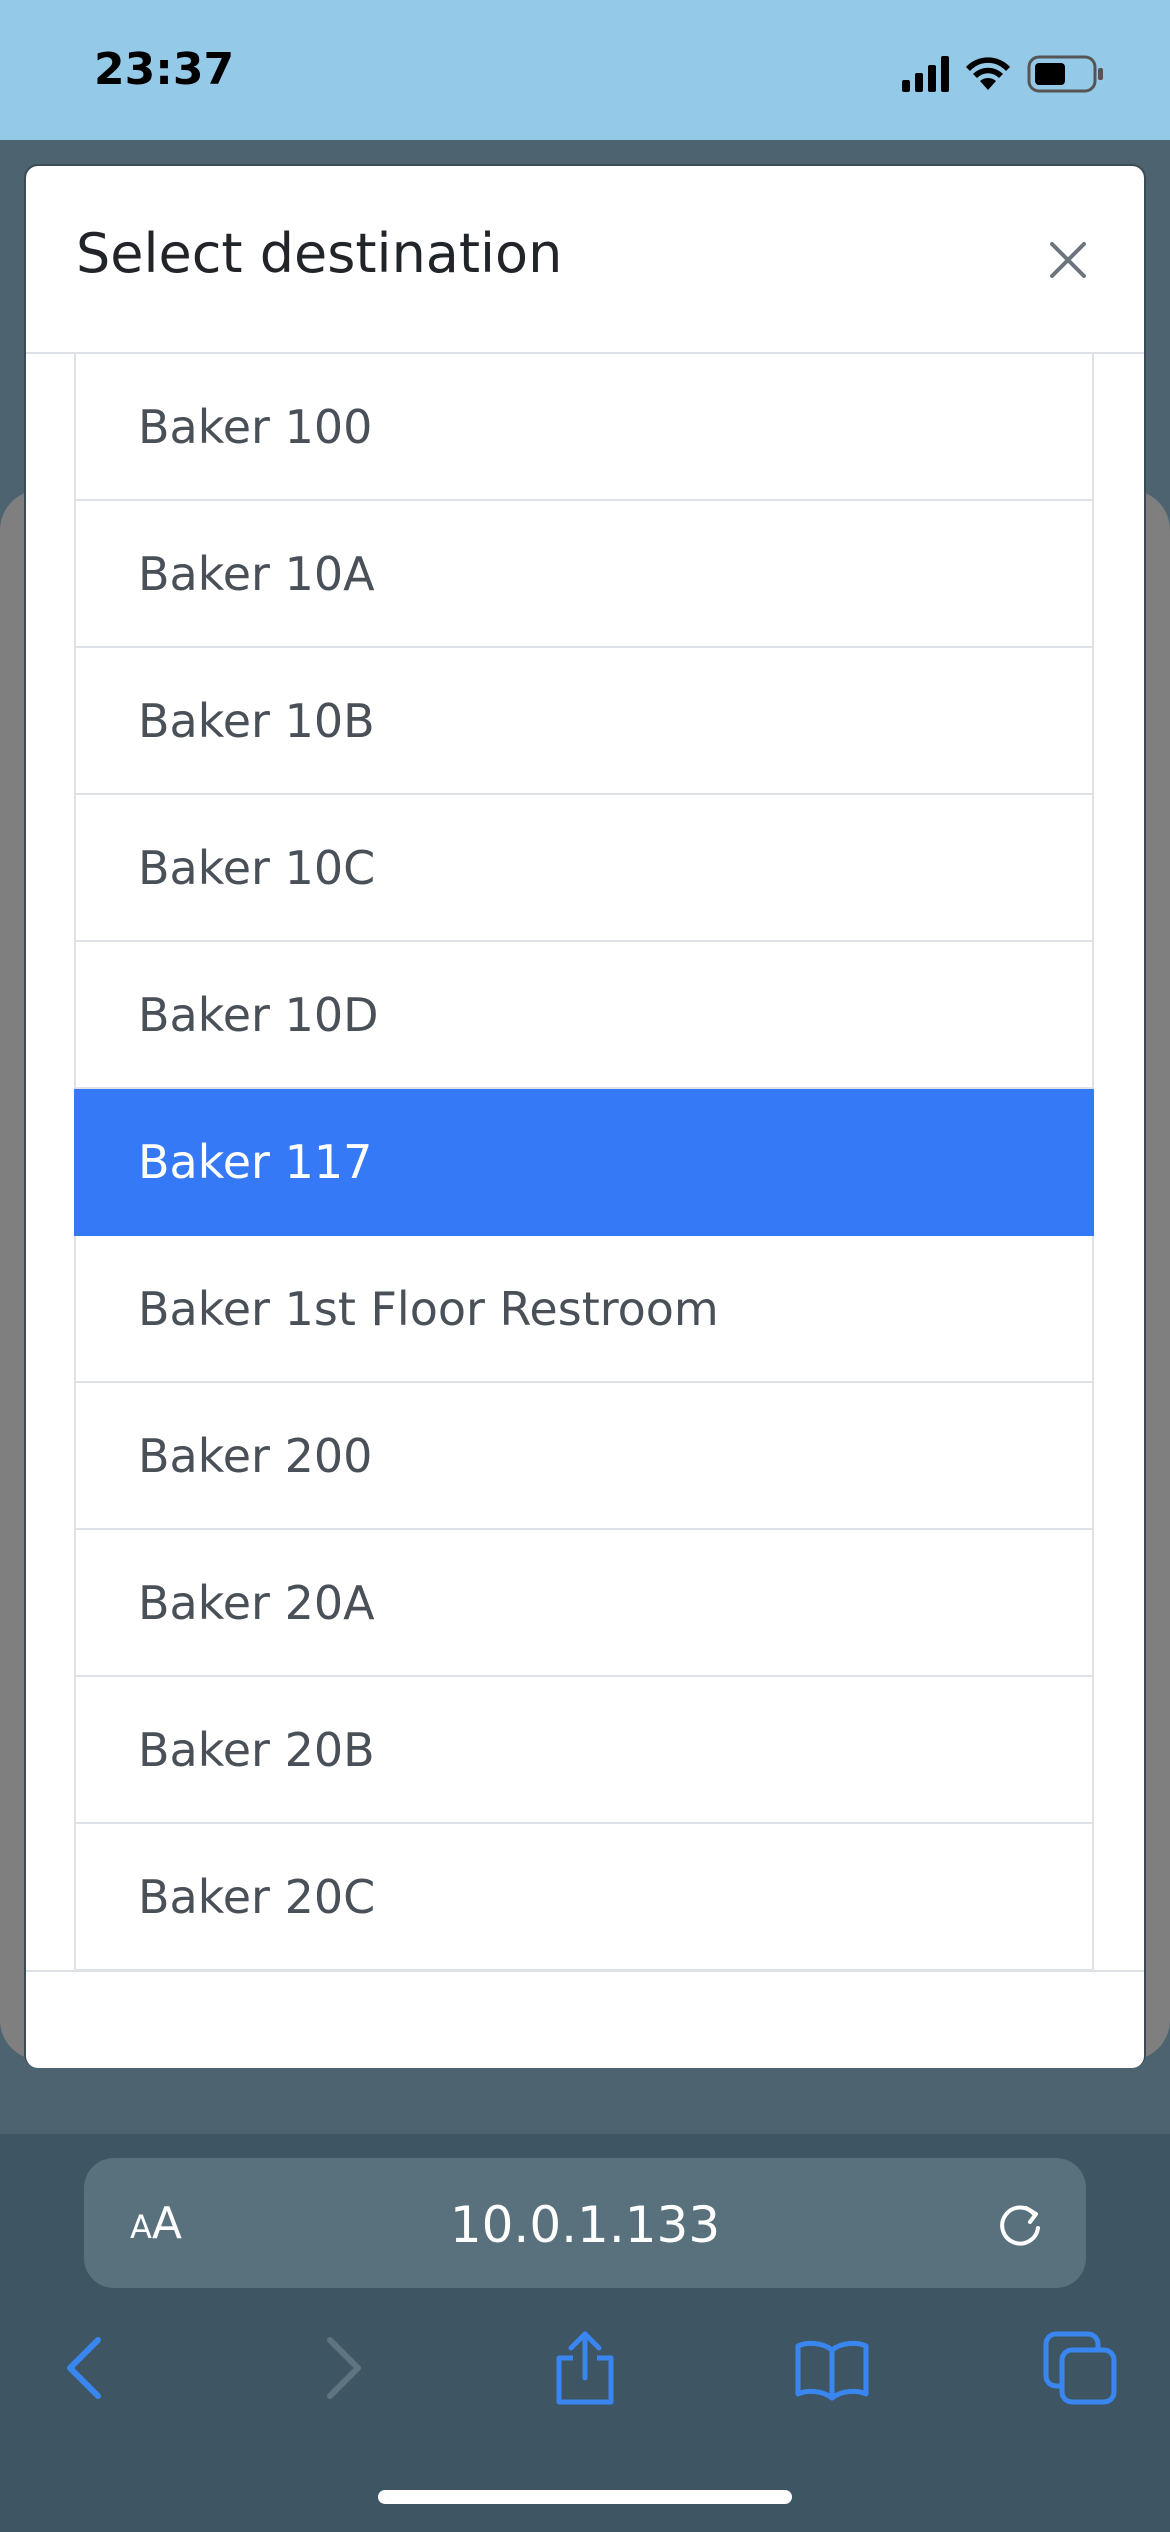 The image size is (1170, 2532). I want to click on list-item: Baker 200, so click(584, 1456).